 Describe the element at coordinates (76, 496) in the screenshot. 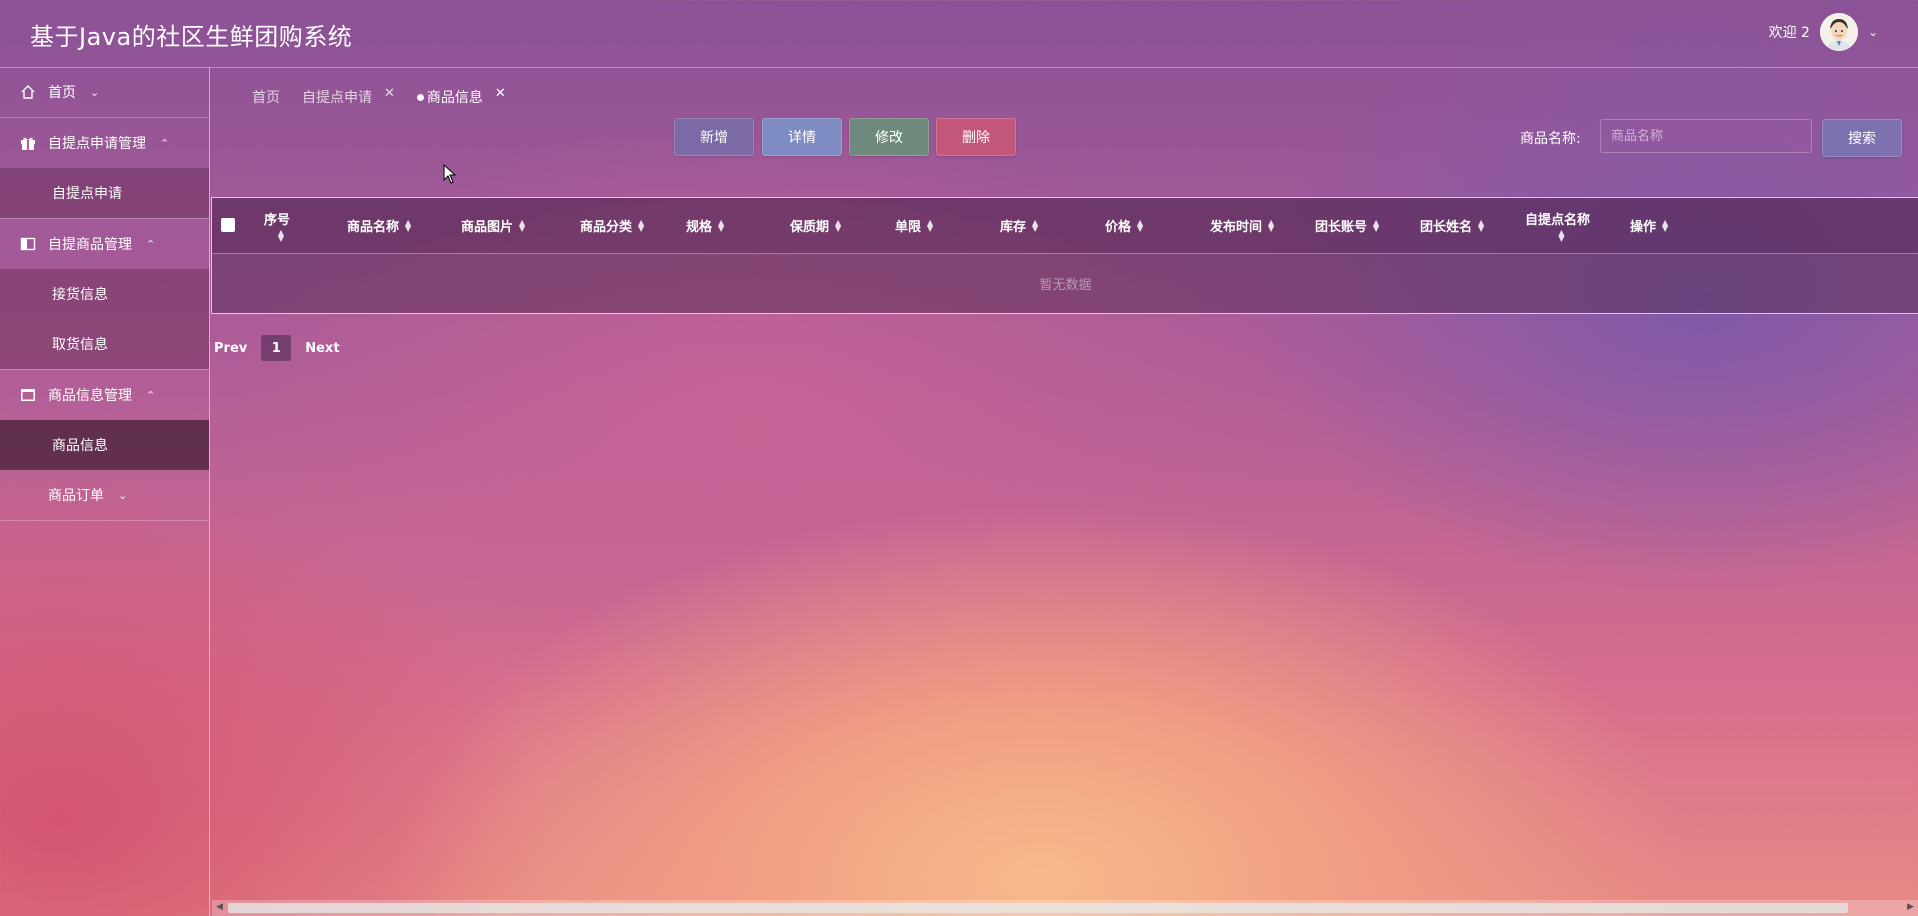

I see `sidebar-item-label: 商品订单` at that location.